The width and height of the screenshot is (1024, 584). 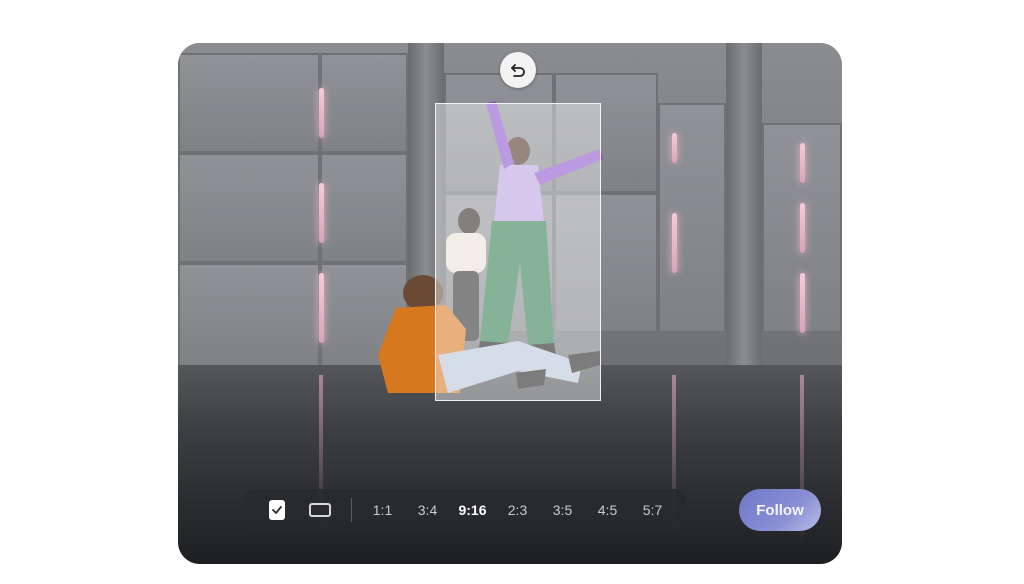 What do you see at coordinates (744, 208) in the screenshot?
I see `wall-pillar` at bounding box center [744, 208].